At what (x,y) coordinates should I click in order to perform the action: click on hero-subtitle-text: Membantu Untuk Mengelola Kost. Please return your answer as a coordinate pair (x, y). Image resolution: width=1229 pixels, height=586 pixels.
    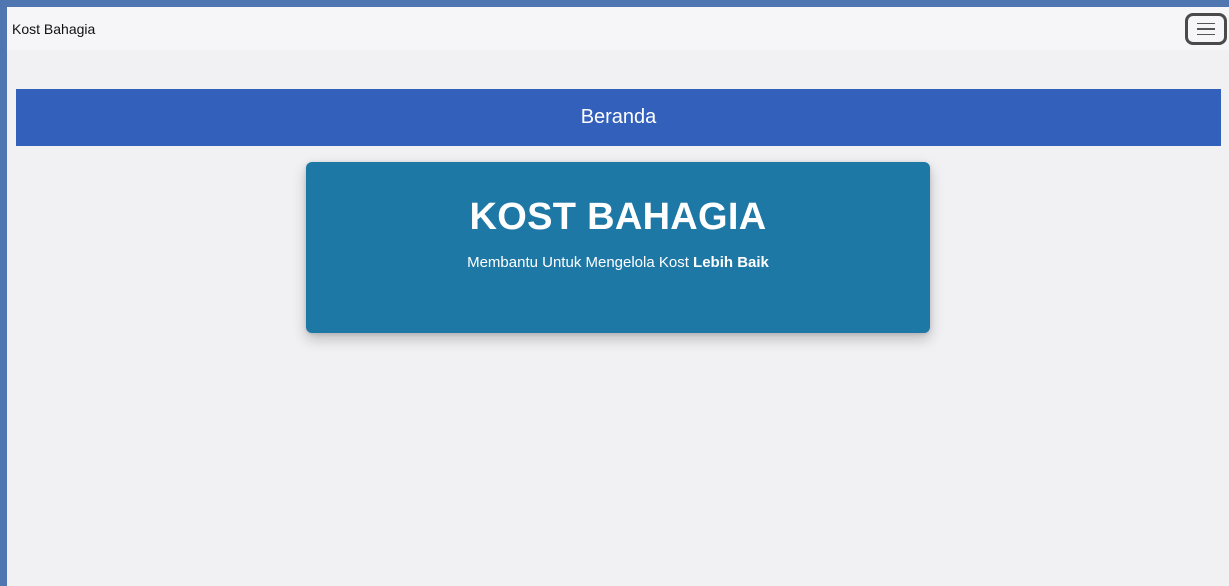
    Looking at the image, I should click on (580, 262).